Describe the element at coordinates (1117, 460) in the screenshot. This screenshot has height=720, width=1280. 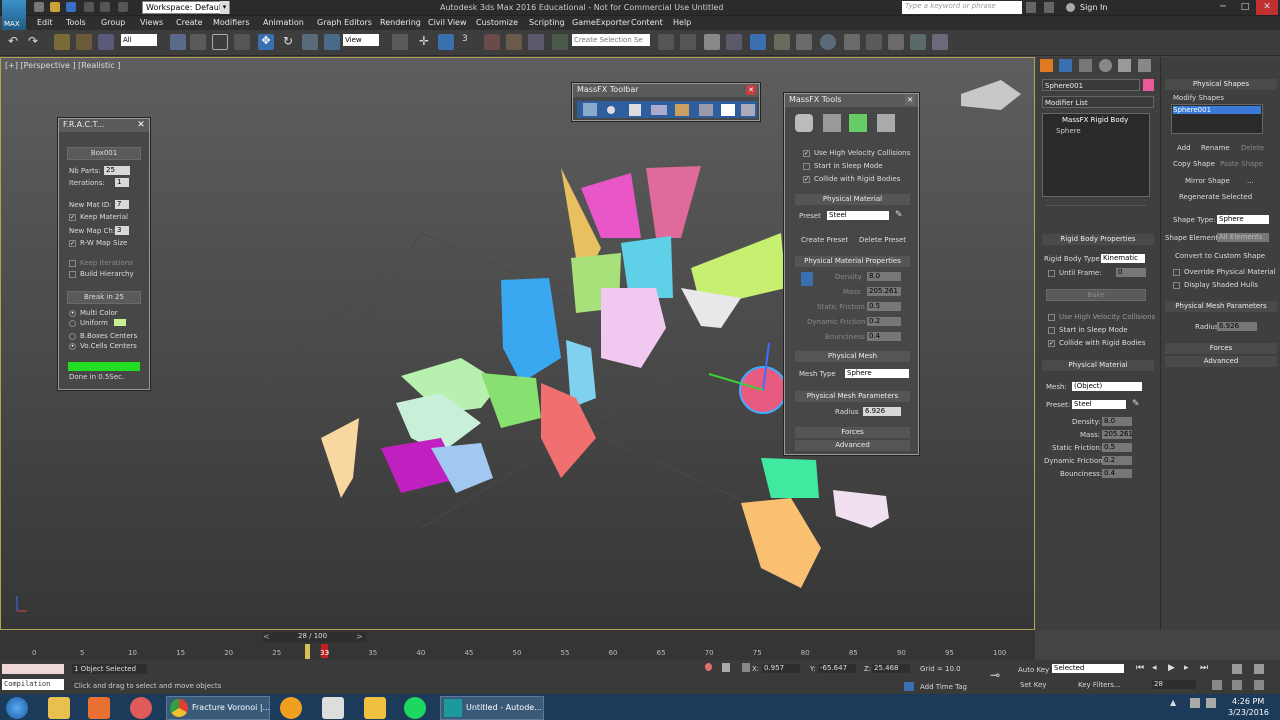
I see `dynamic-friction-input: 0.2` at that location.